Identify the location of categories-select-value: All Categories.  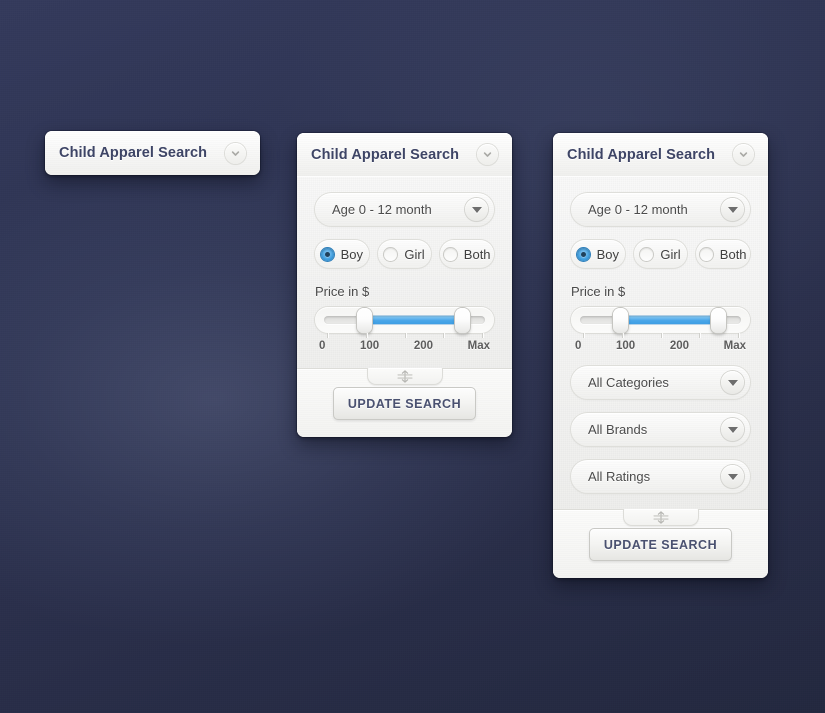
(628, 382).